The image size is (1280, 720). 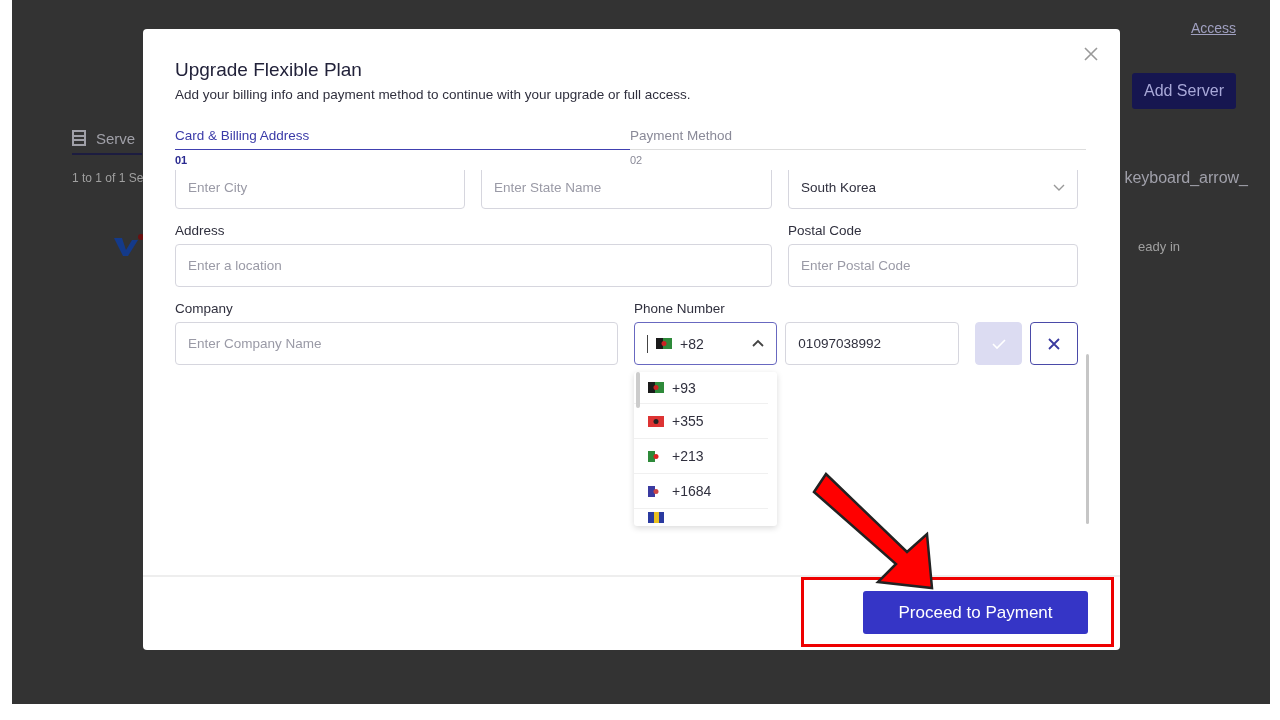 I want to click on step-tab: Payment Method 02, so click(x=858, y=147).